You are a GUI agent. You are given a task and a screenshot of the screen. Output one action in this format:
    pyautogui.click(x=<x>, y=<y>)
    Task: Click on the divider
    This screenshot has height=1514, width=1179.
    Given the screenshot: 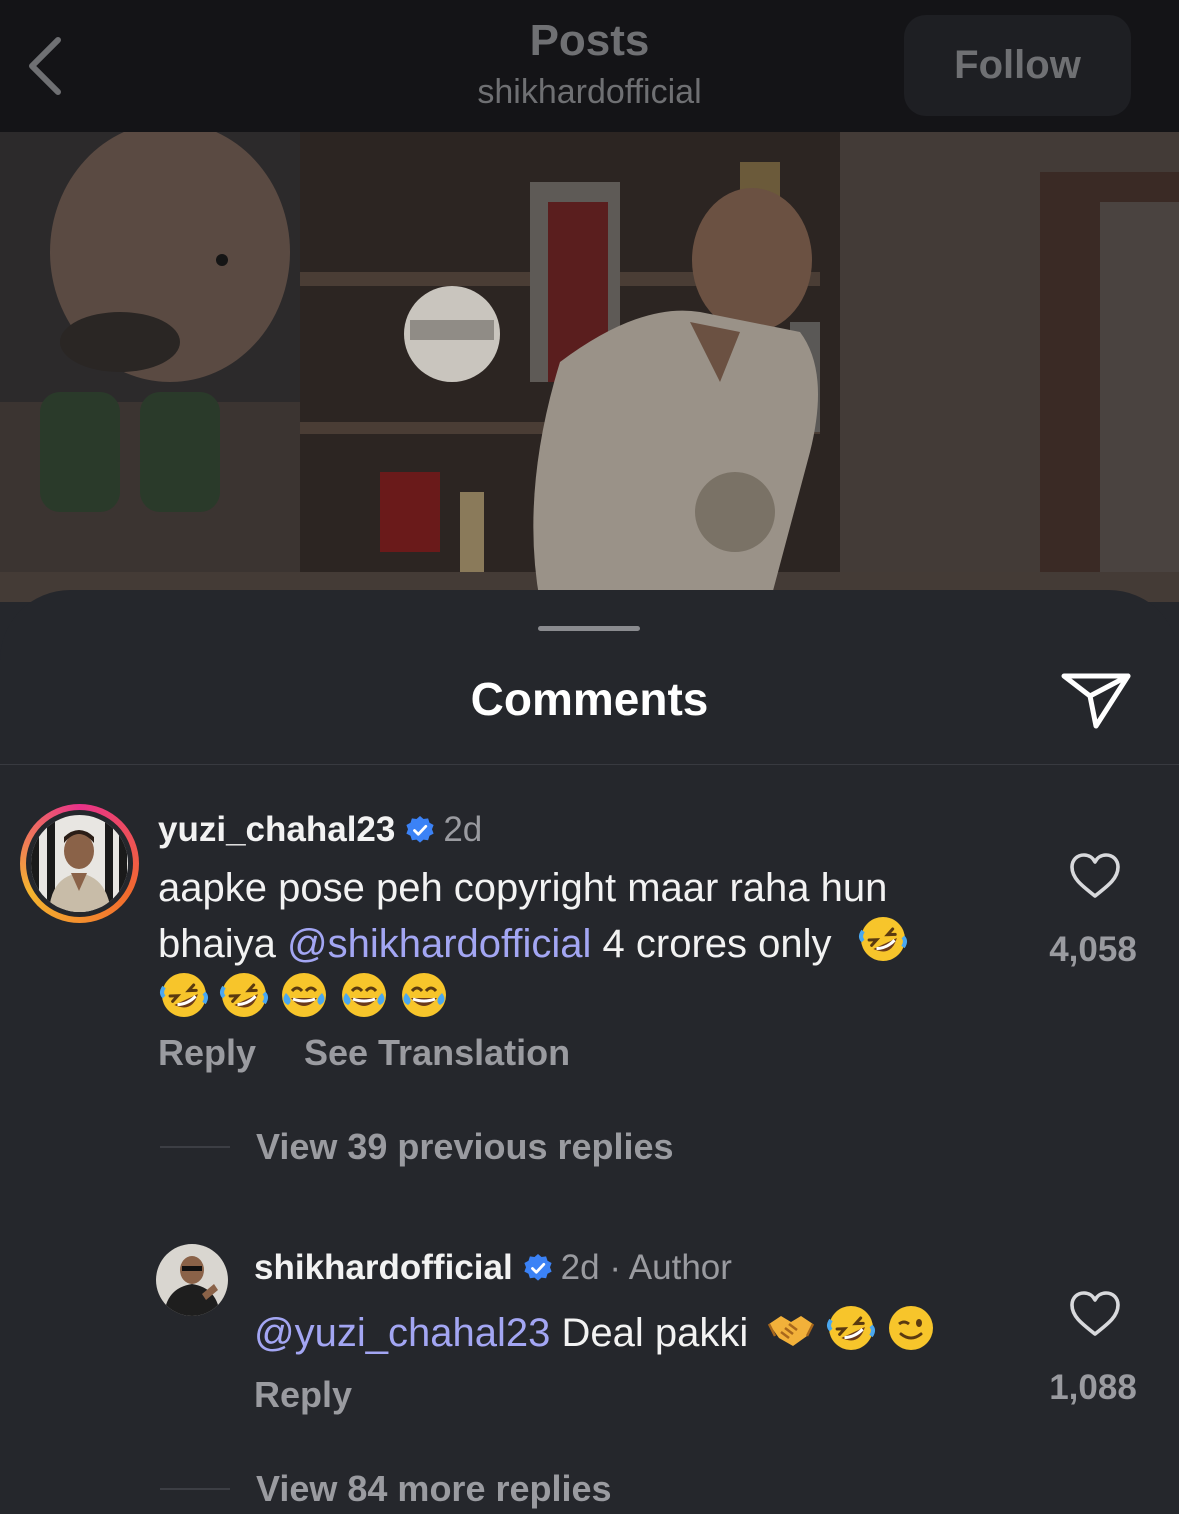 What is the action you would take?
    pyautogui.click(x=589, y=764)
    